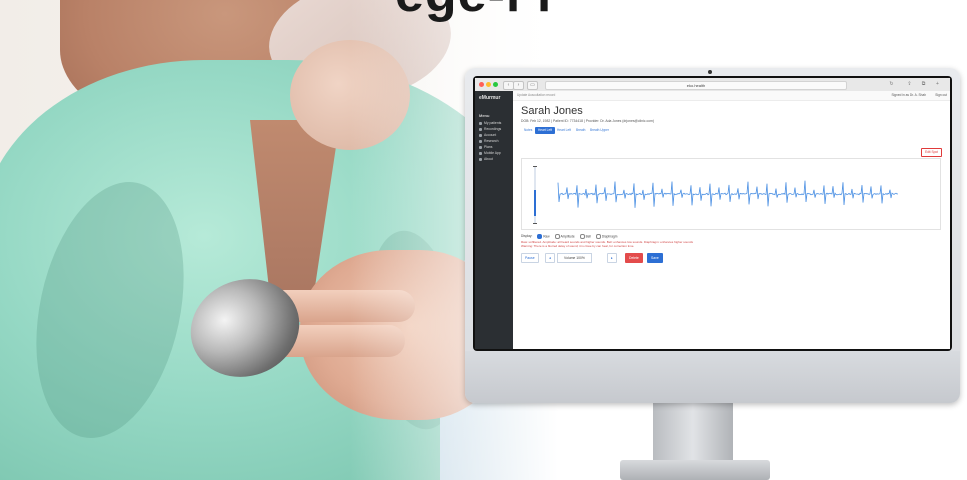 This screenshot has width=967, height=480. I want to click on heart-sound-waveform, so click(747, 194).